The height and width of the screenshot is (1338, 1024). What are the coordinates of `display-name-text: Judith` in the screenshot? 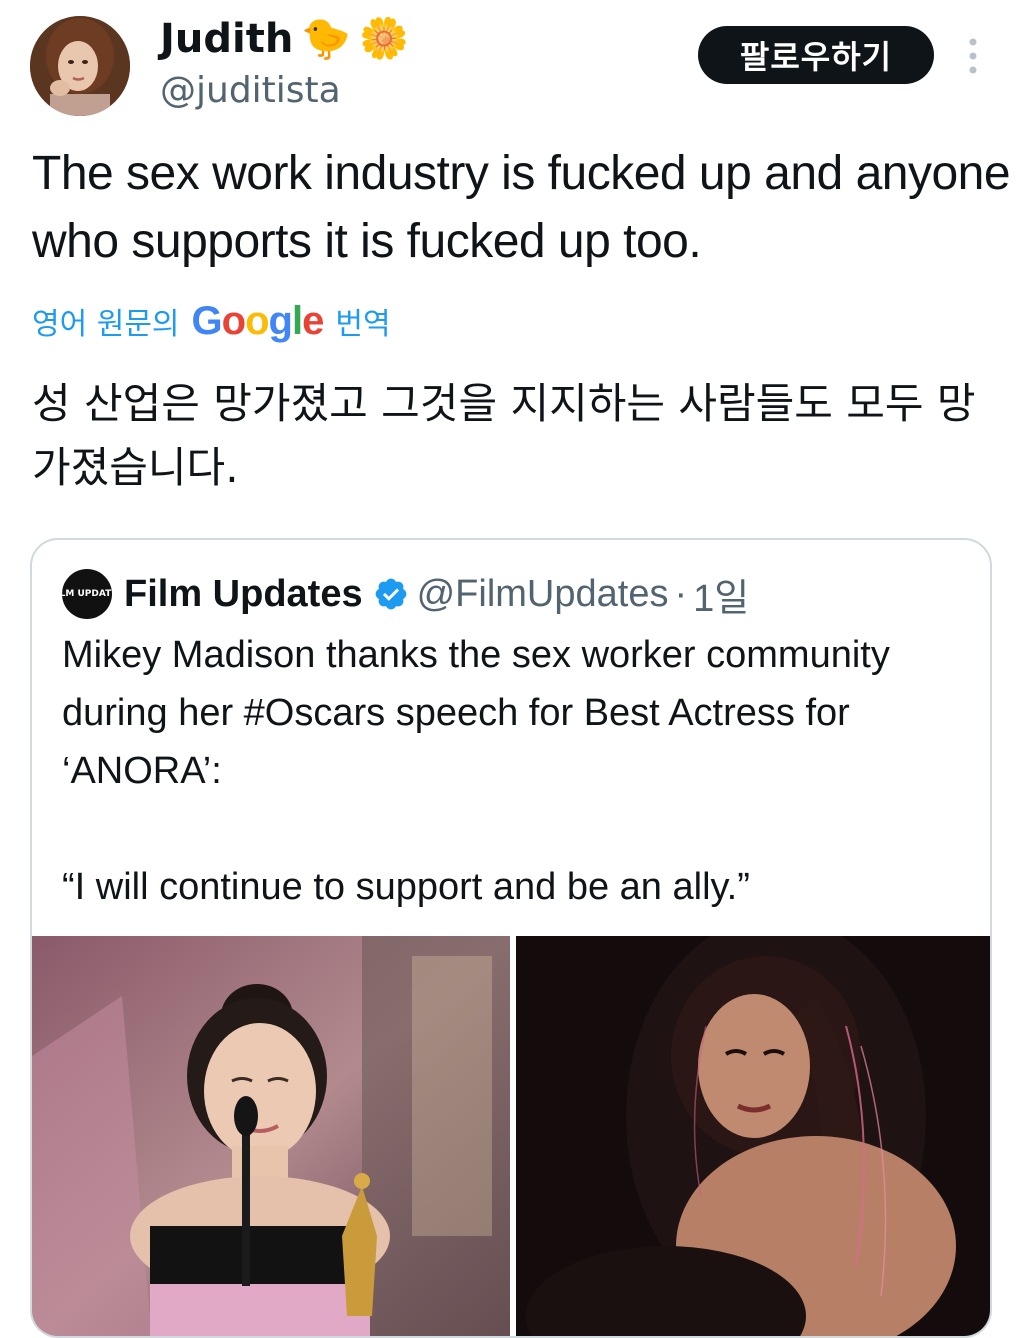 It's located at (227, 39).